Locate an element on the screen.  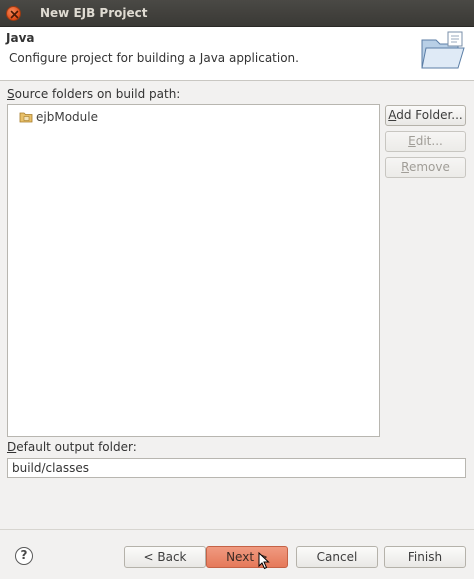
output-folder-input is located at coordinates (236, 468).